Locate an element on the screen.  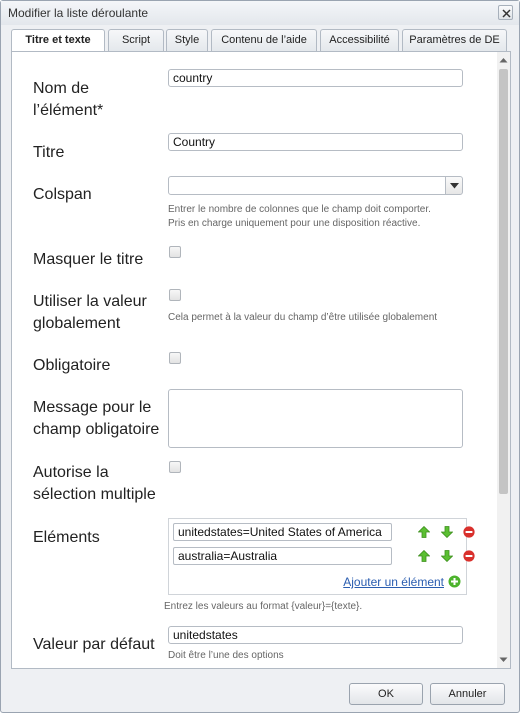
scroll-down-icon is located at coordinates (503, 659).